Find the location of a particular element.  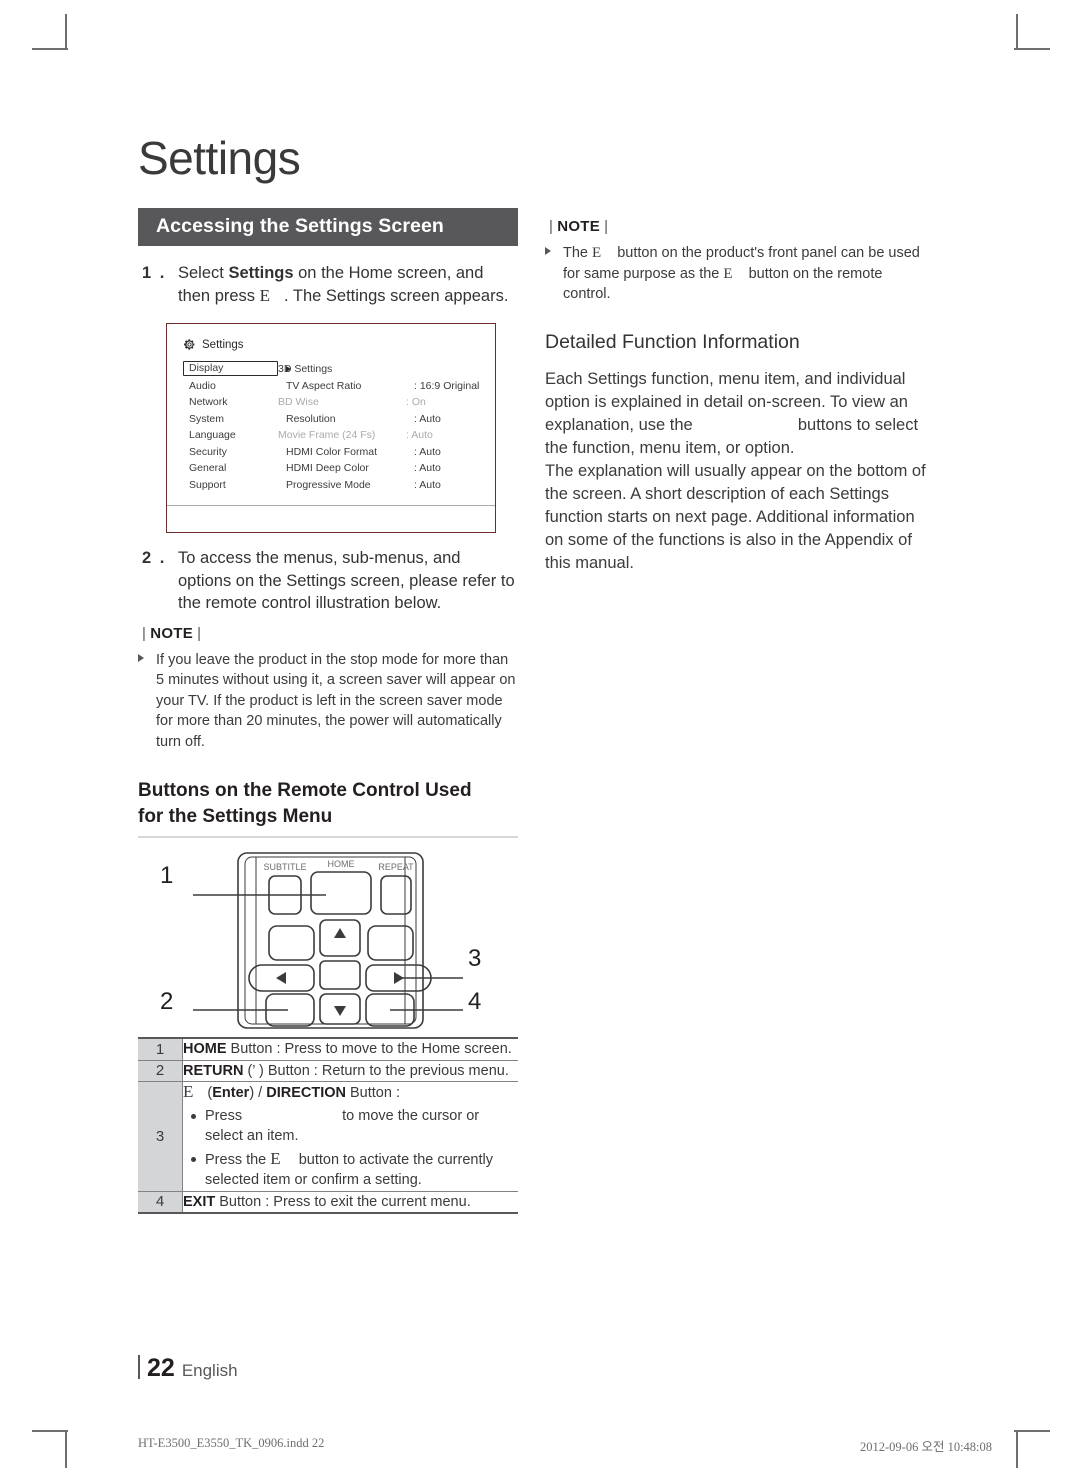

section-banner: Accessing the Settings Screen is located at coordinates (328, 227).